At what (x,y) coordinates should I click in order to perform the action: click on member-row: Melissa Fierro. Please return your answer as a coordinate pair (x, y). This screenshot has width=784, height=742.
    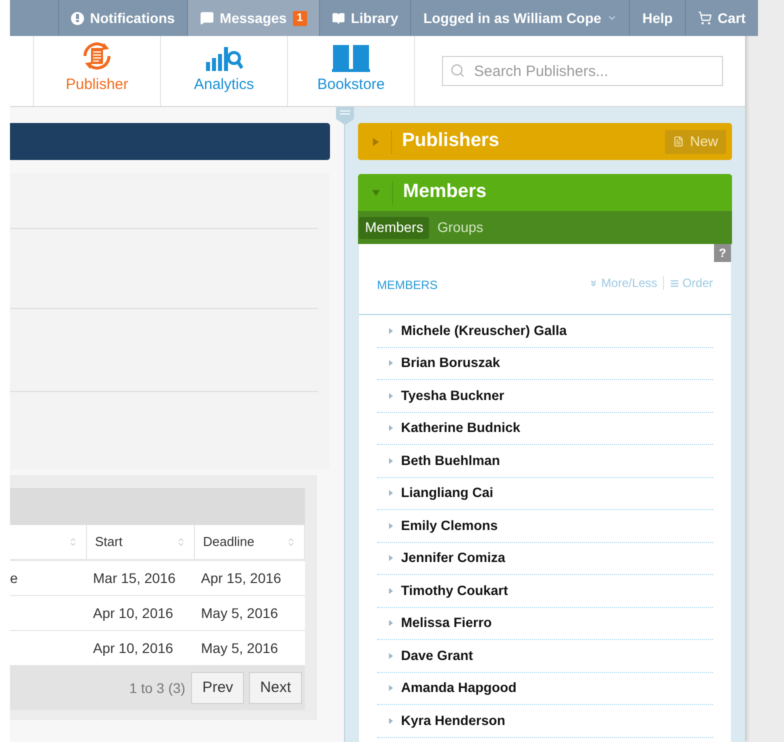
    Looking at the image, I should click on (545, 624).